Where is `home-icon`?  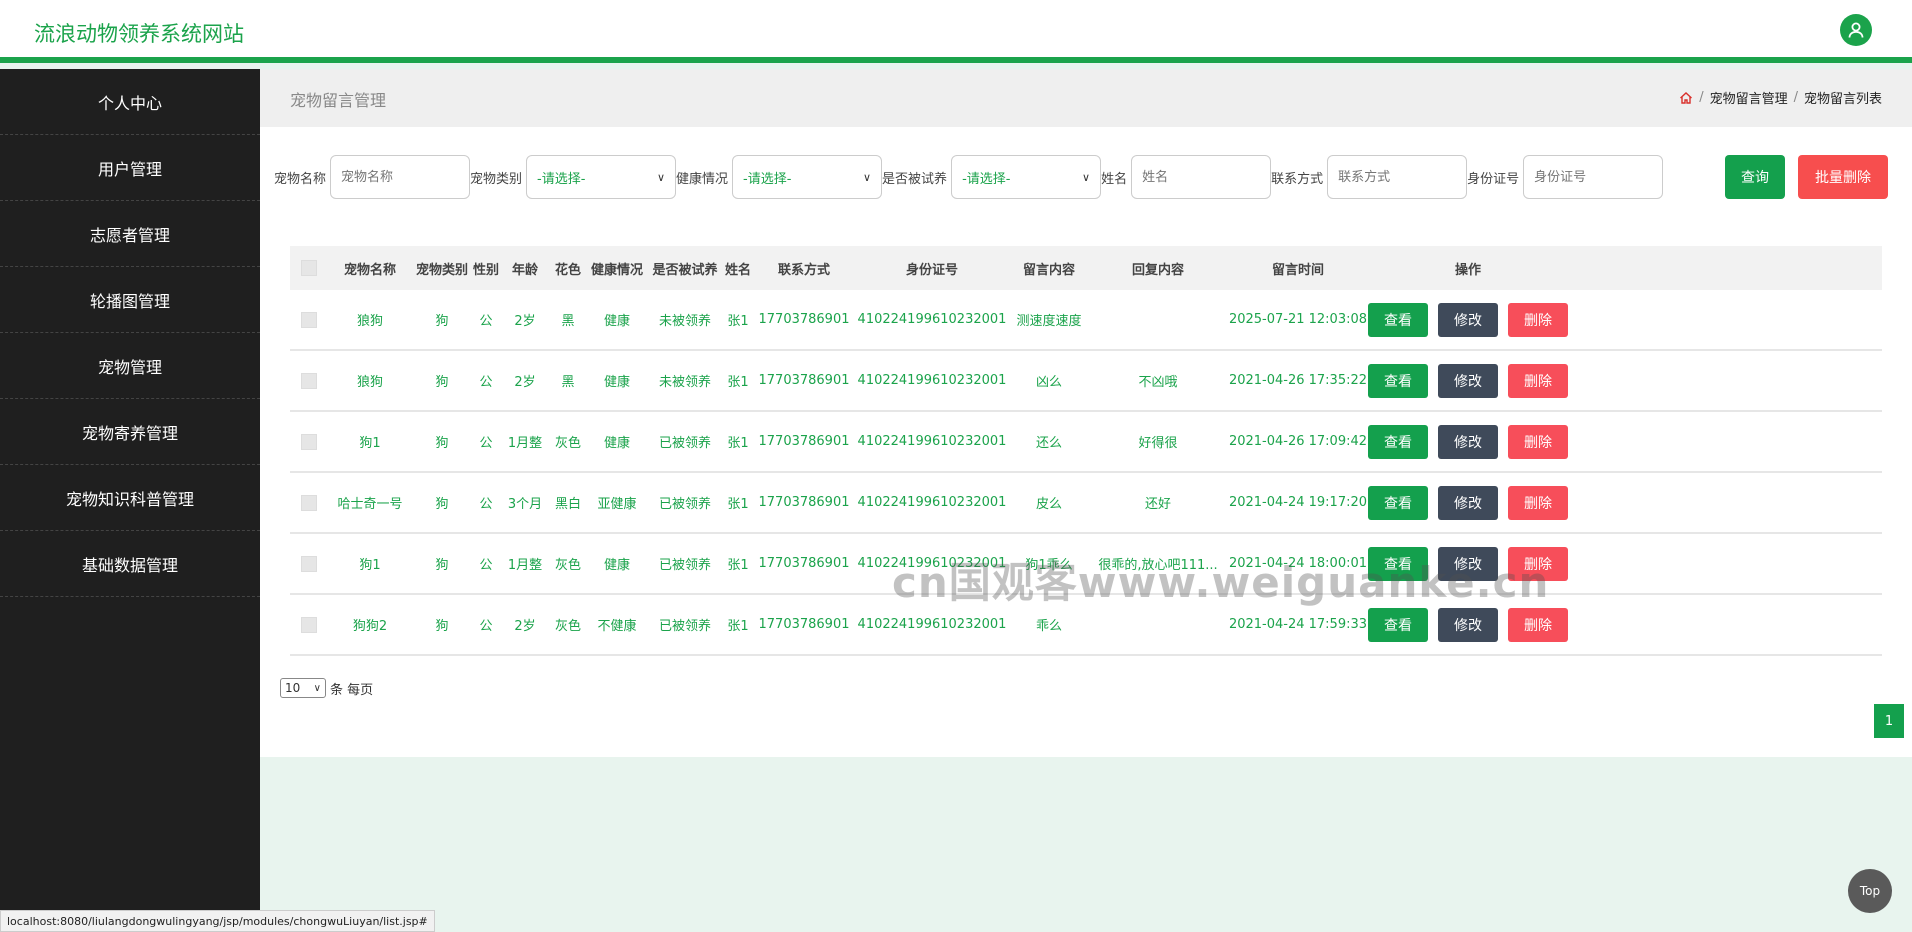
home-icon is located at coordinates (1686, 98).